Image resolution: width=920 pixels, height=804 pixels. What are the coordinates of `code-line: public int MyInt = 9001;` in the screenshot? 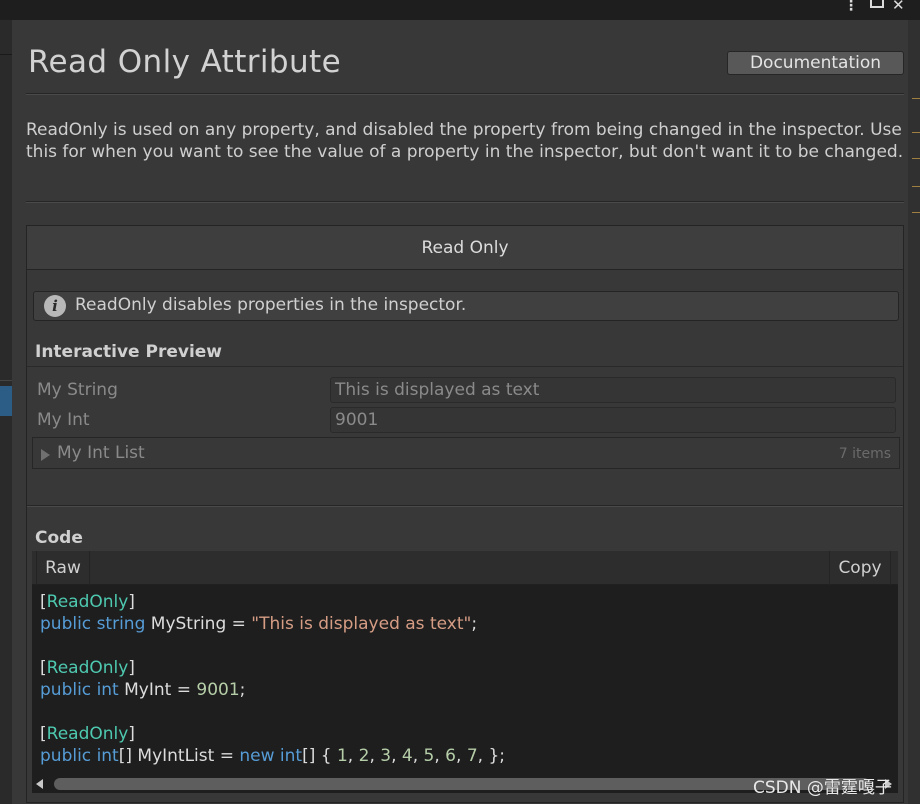 It's located at (469, 690).